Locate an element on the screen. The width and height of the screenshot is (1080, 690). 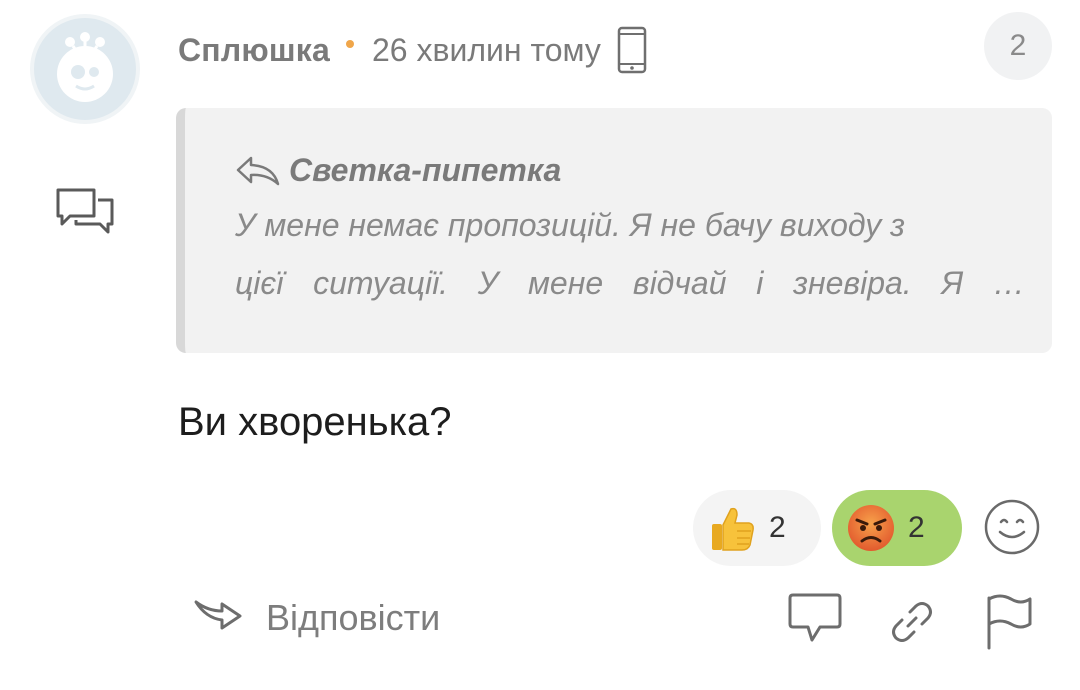
quoted-author: Светка-пипетка is located at coordinates (398, 170).